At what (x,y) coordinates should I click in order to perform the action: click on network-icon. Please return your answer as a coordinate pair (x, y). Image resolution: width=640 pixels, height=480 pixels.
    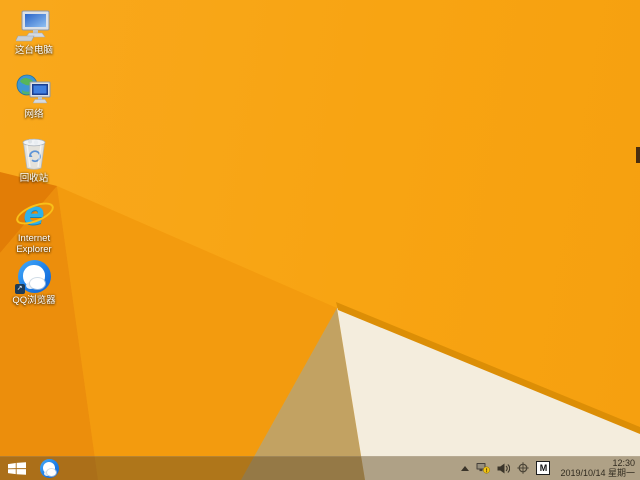
    Looking at the image, I should click on (34, 90).